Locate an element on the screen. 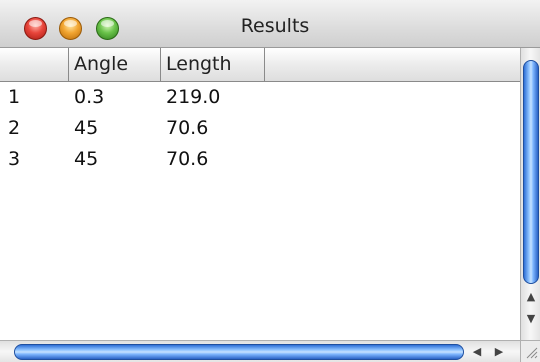 The image size is (540, 362). horizontal-scroll-thumb is located at coordinates (239, 352).